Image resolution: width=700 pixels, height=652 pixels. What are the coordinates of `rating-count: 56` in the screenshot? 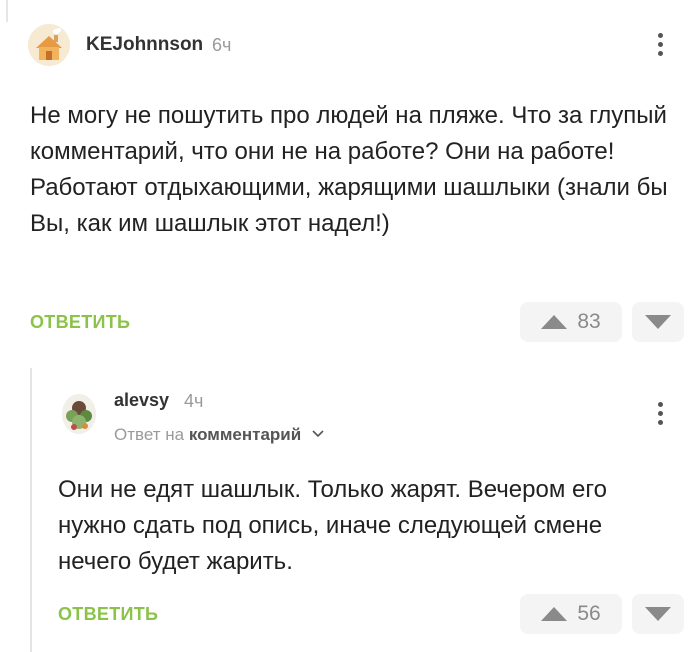 It's located at (589, 613).